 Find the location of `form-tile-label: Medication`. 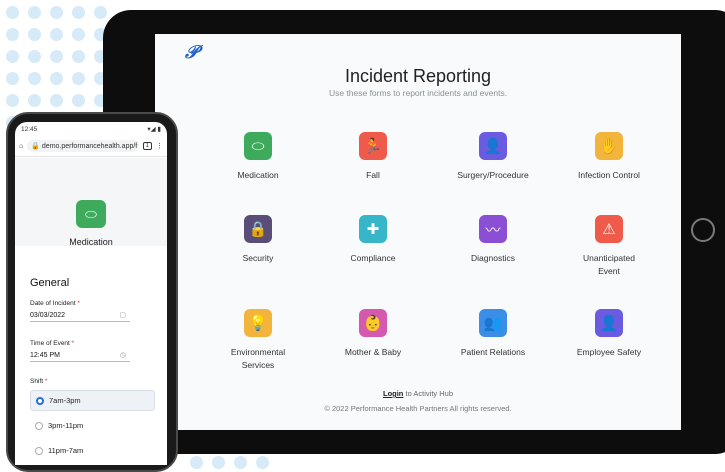

form-tile-label: Medication is located at coordinates (258, 175).